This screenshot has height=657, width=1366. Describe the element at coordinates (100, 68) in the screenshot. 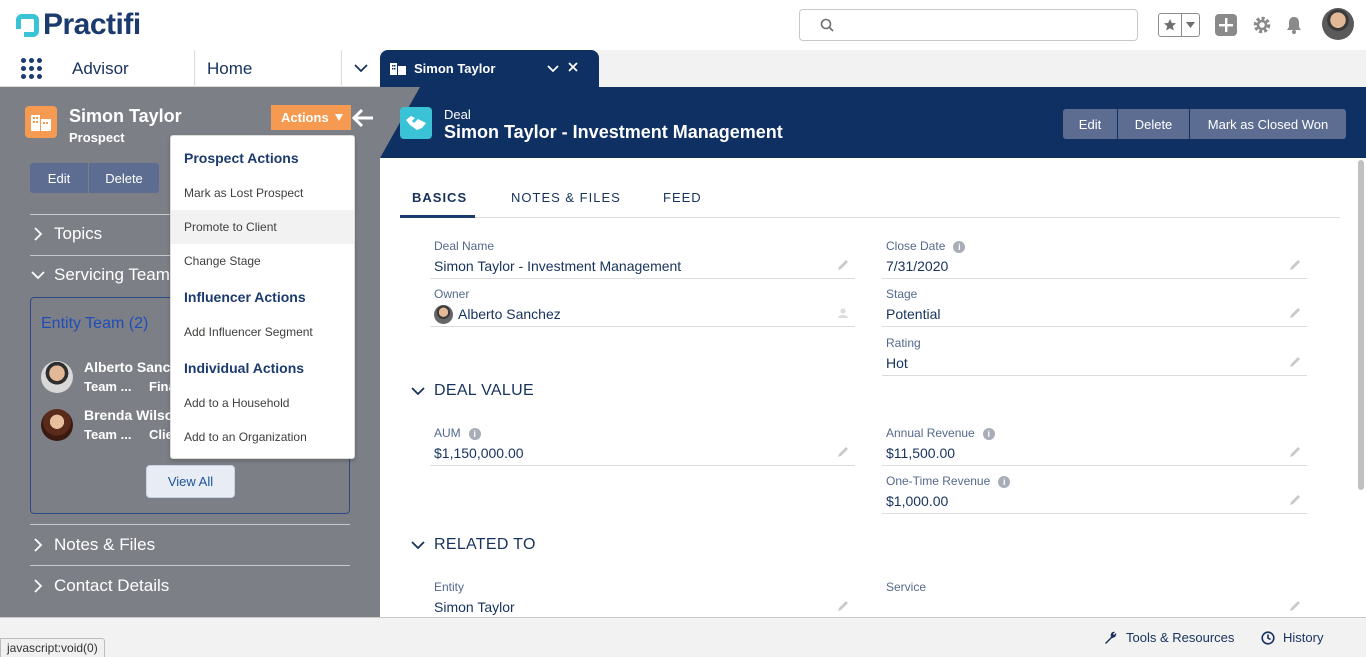

I see `app-name: Advisor` at that location.